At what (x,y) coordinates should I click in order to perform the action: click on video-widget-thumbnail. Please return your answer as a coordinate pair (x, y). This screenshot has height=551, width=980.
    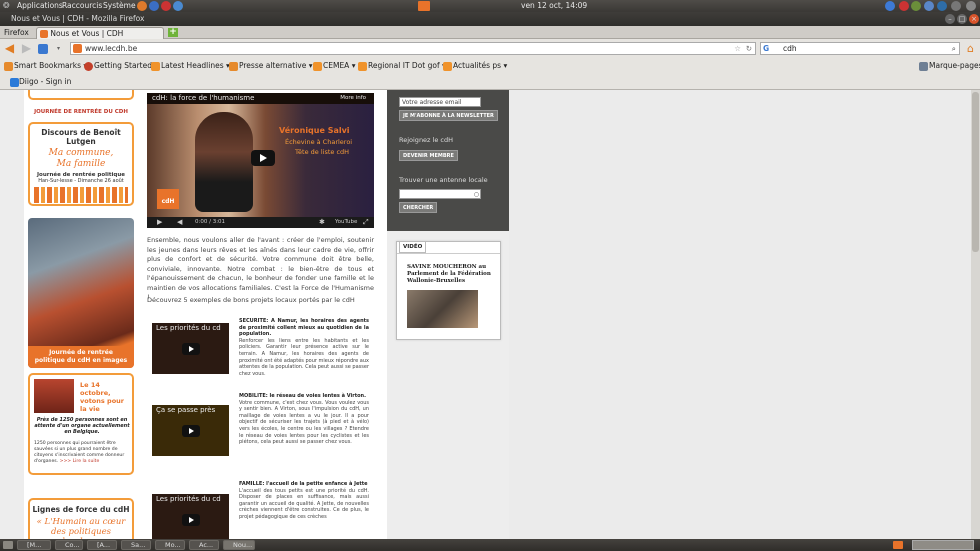
    Looking at the image, I should click on (442, 309).